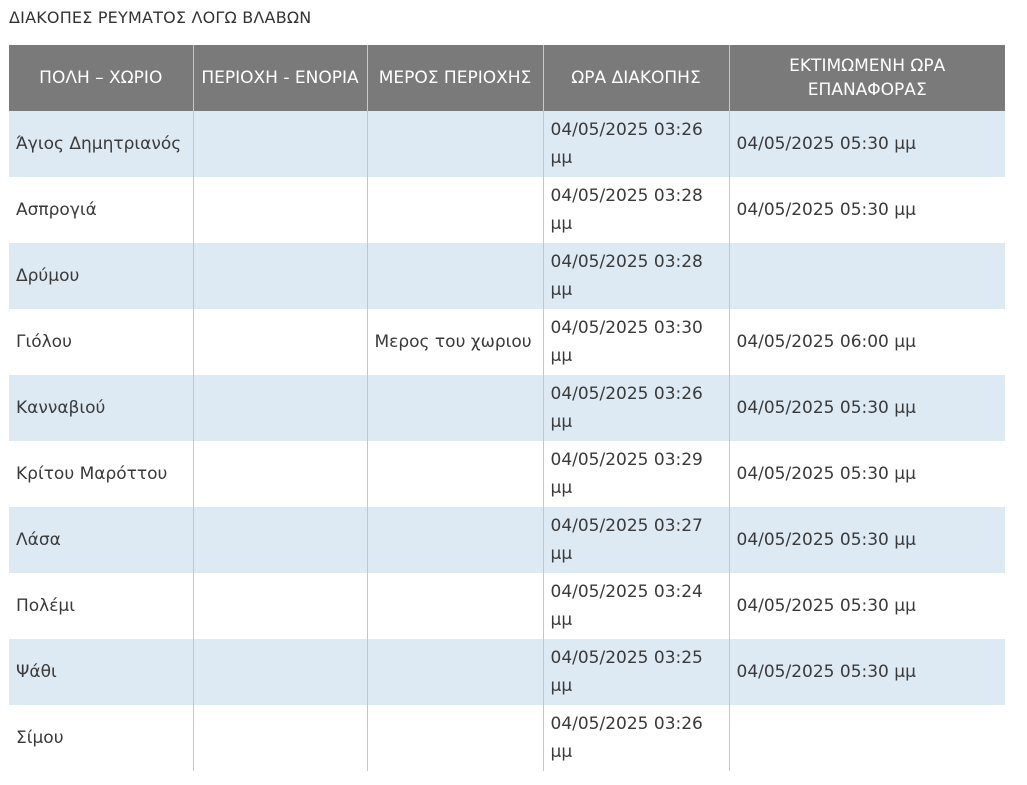 The width and height of the screenshot is (1027, 785). I want to click on cell-outage-time: 04/05/2025 03:29 μμ, so click(635, 474).